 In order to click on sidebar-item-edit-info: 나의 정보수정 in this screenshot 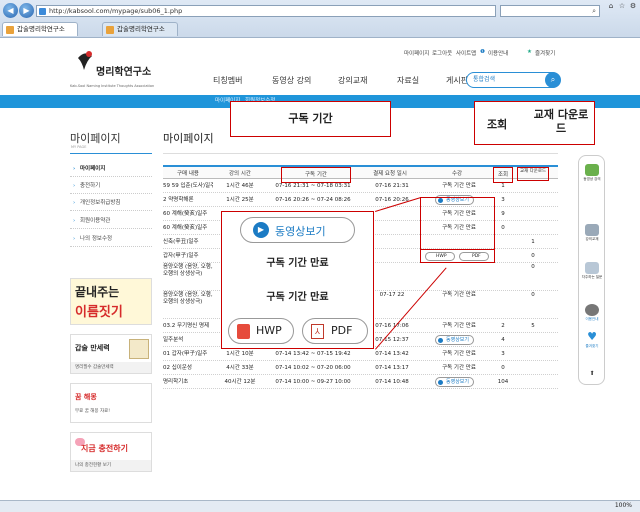, I will do `click(111, 239)`.